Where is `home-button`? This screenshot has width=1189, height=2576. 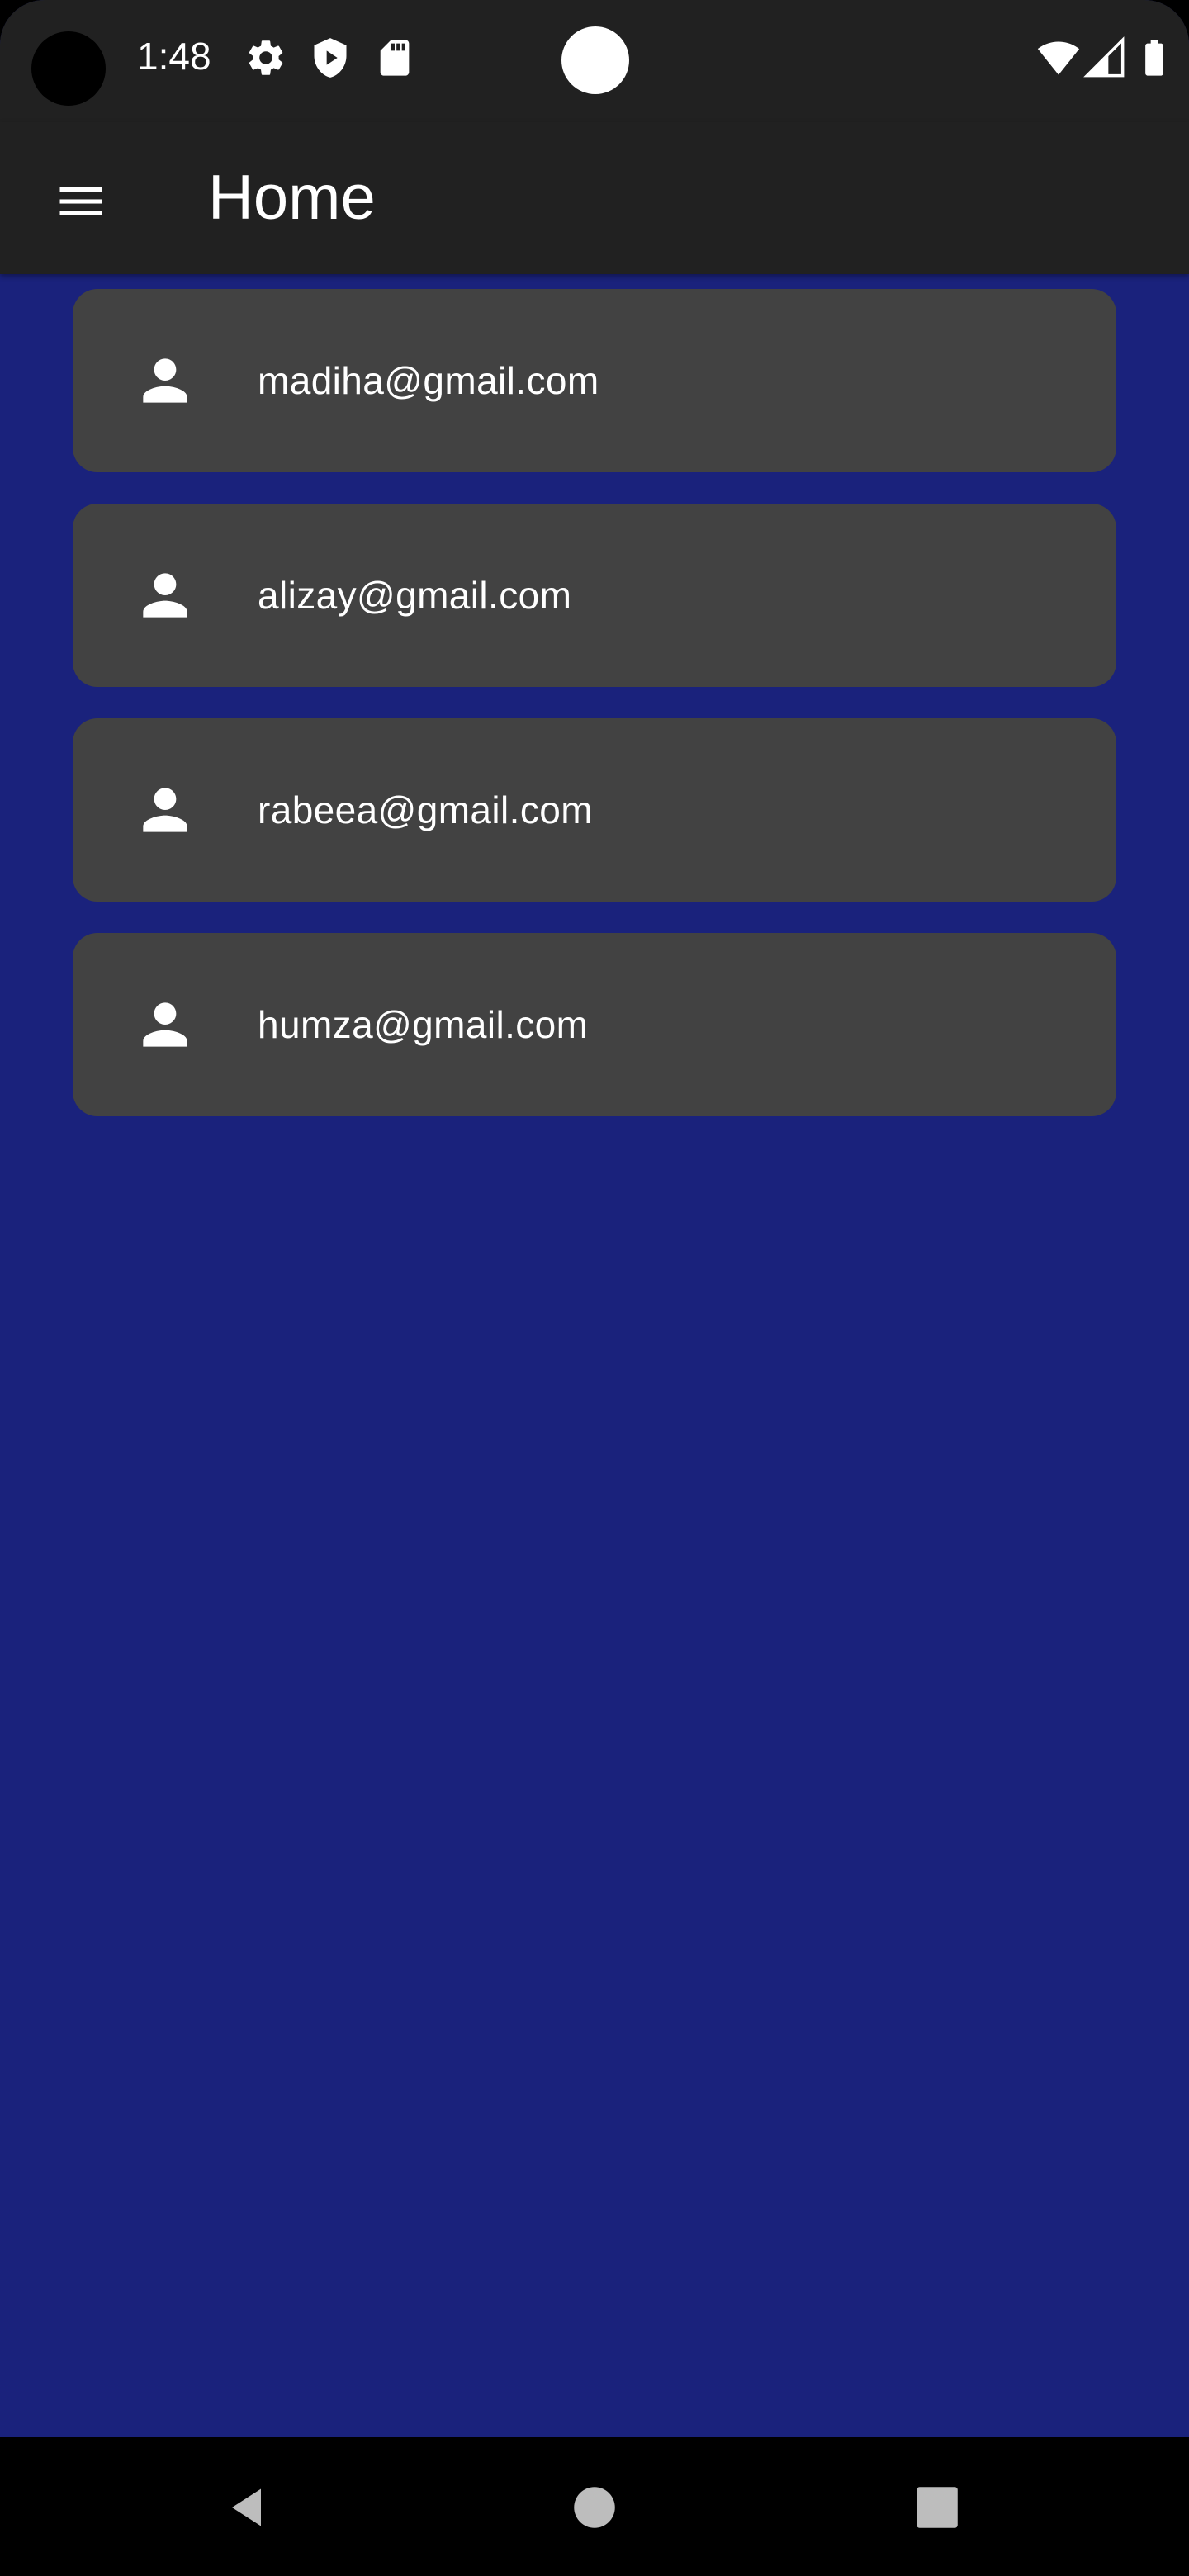 home-button is located at coordinates (594, 2507).